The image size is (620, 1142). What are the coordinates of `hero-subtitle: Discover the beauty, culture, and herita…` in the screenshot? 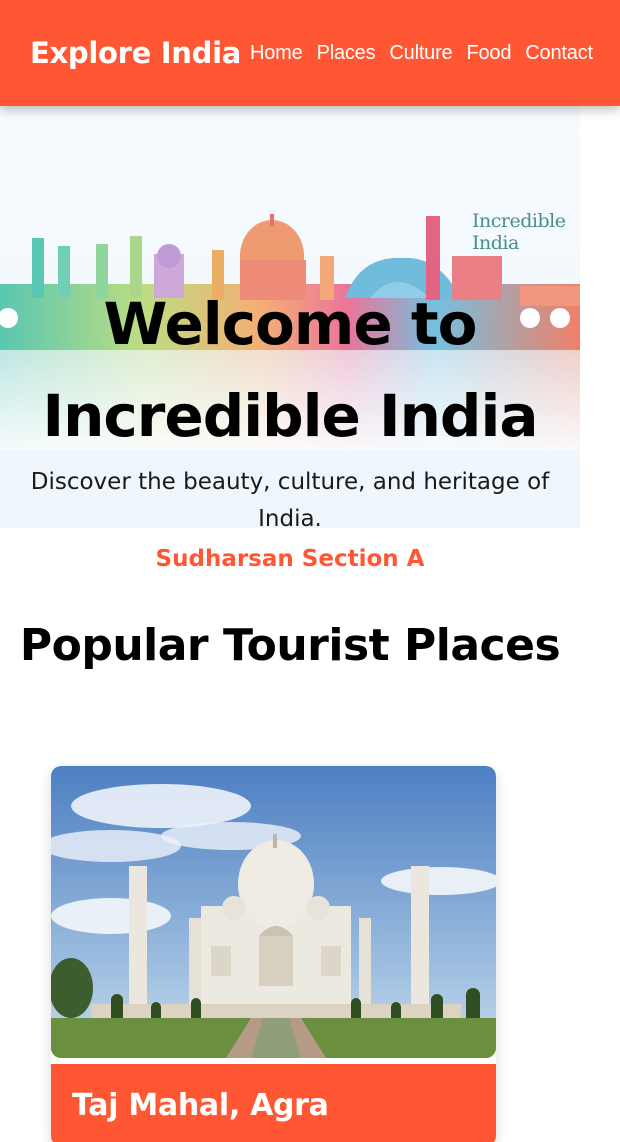 It's located at (290, 498).